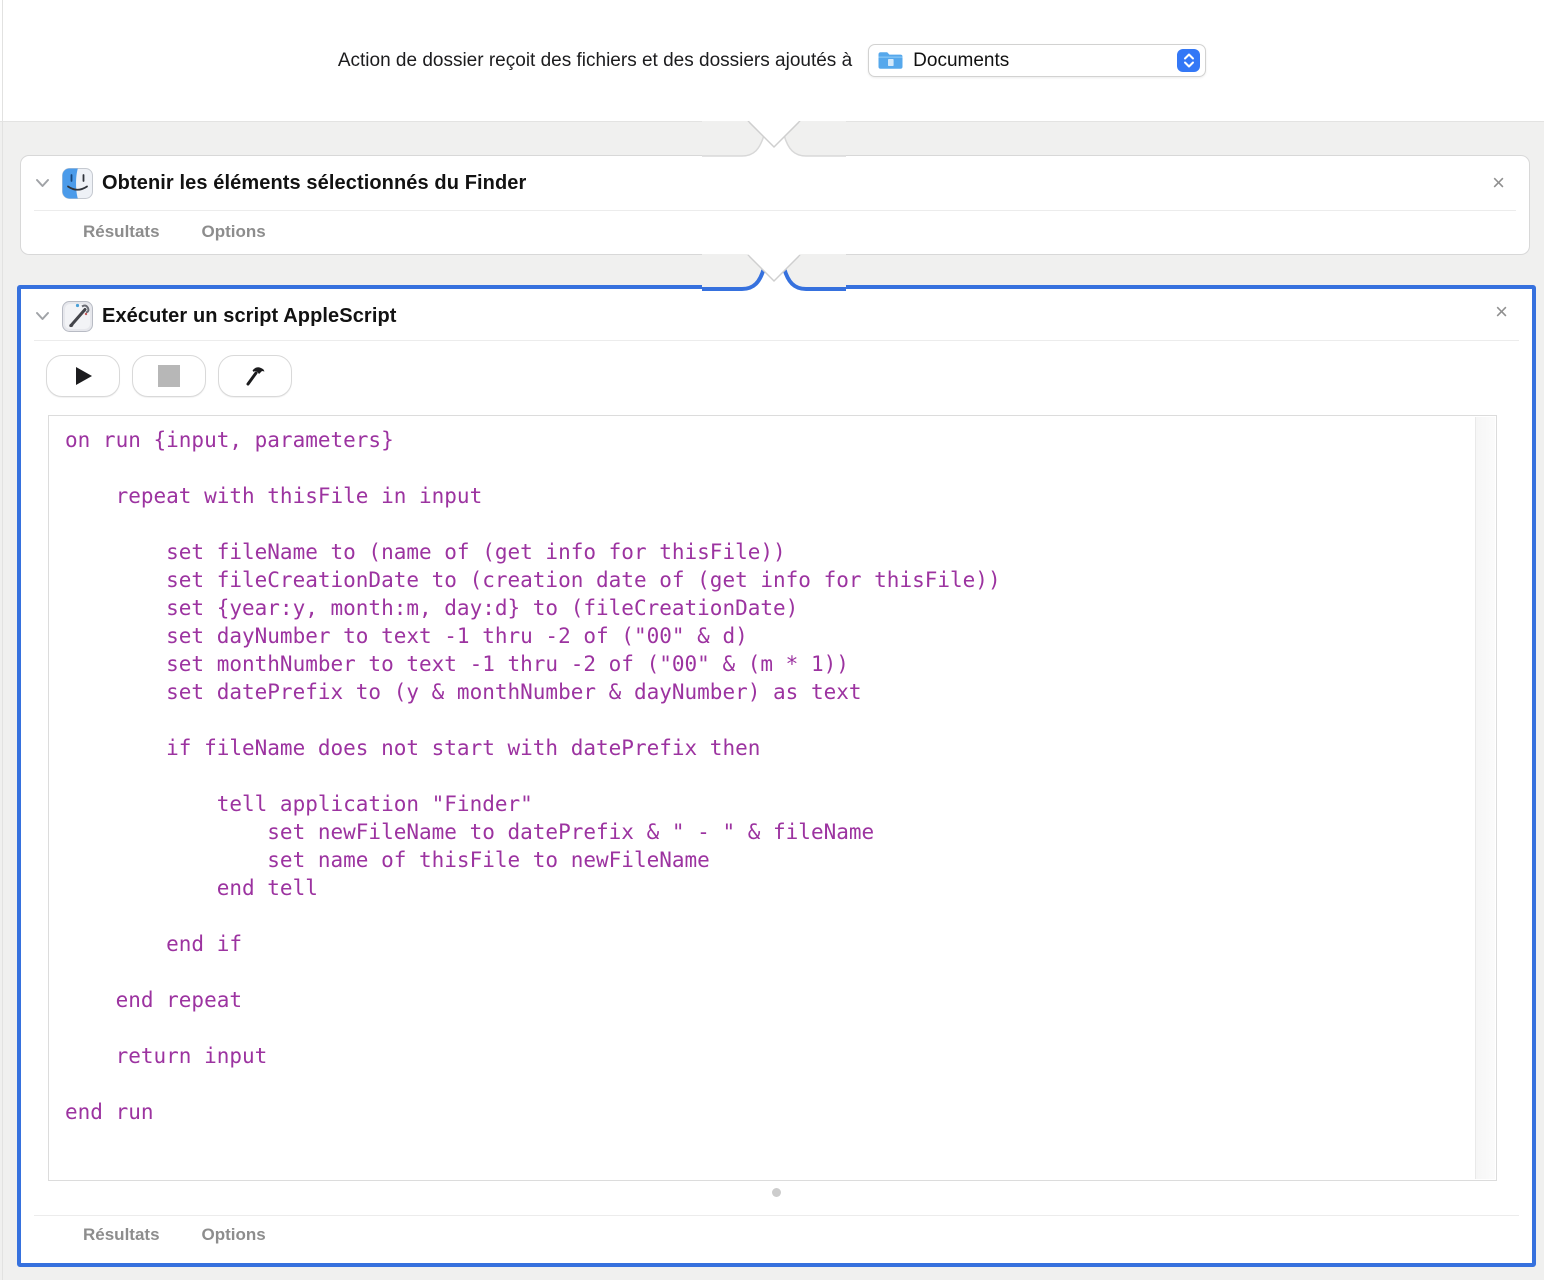  Describe the element at coordinates (1037, 60) in the screenshot. I see `folder-select-popup: Documents` at that location.